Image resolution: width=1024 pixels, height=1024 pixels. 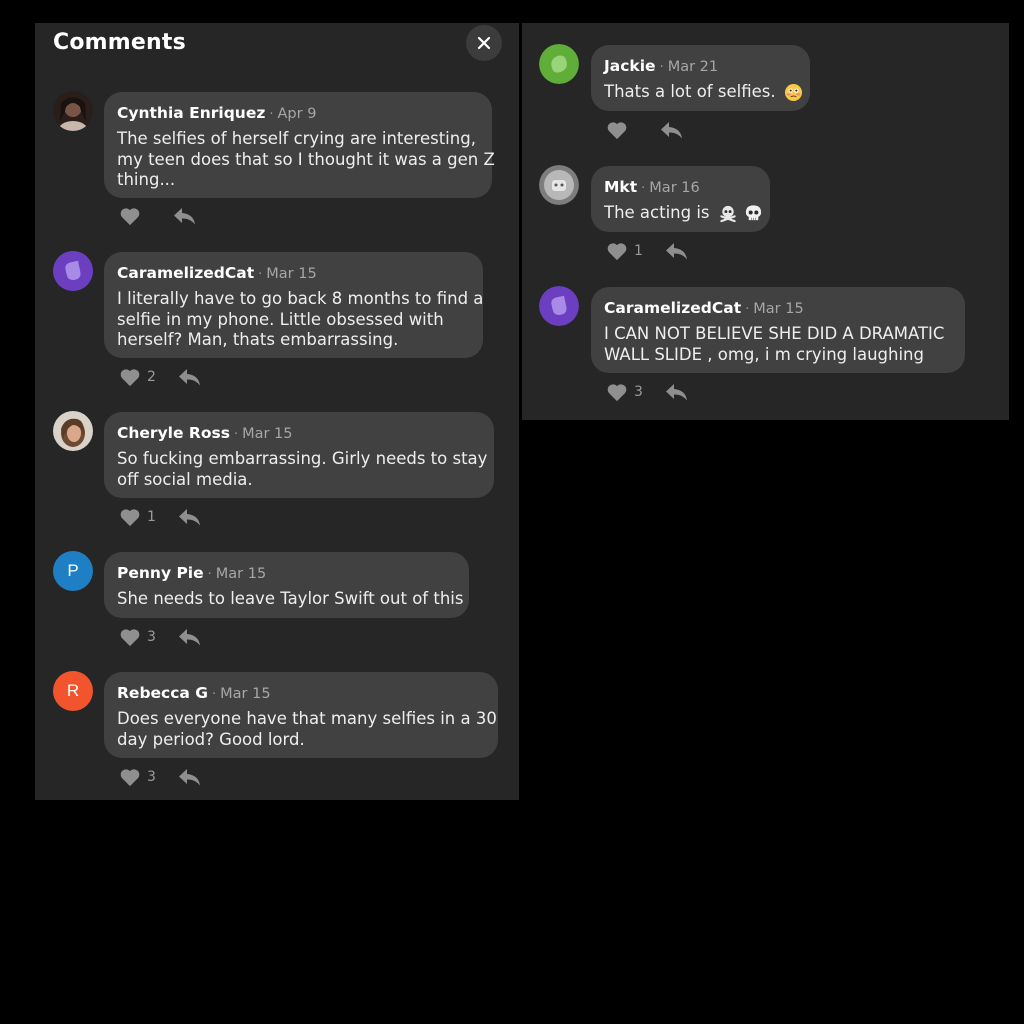 I want to click on like-button: 2, so click(x=137, y=377).